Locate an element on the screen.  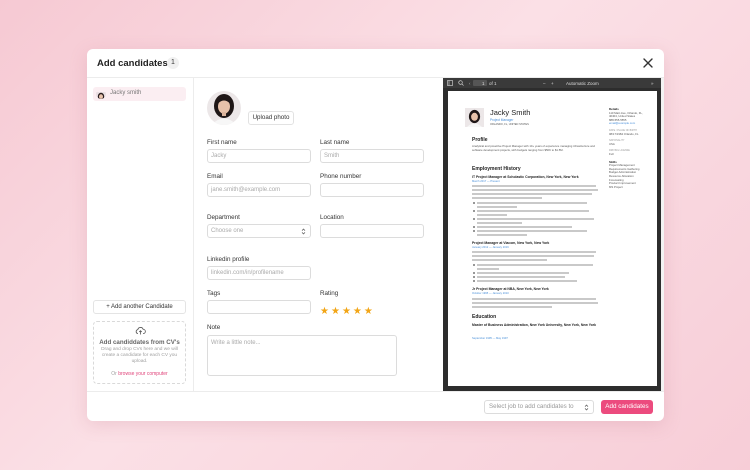
sidebar-toggle-icon is located at coordinates (450, 83).